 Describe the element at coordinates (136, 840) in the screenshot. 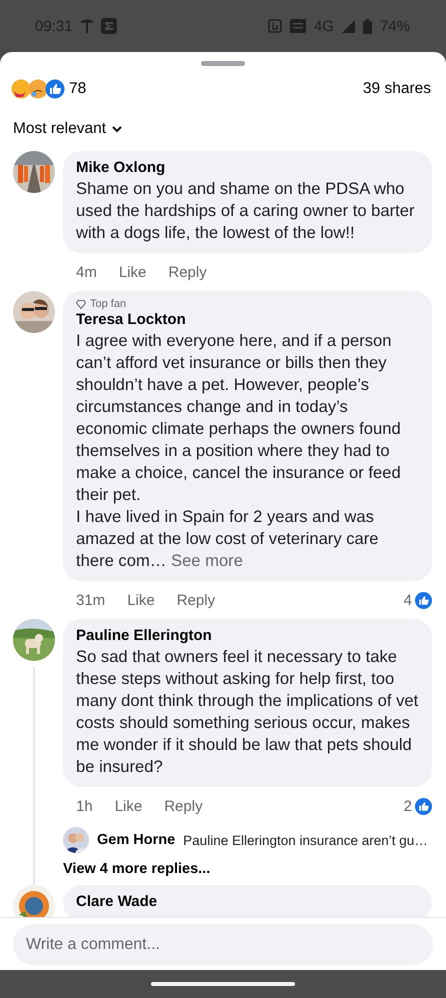

I see `reply-author: Gem Horne` at that location.